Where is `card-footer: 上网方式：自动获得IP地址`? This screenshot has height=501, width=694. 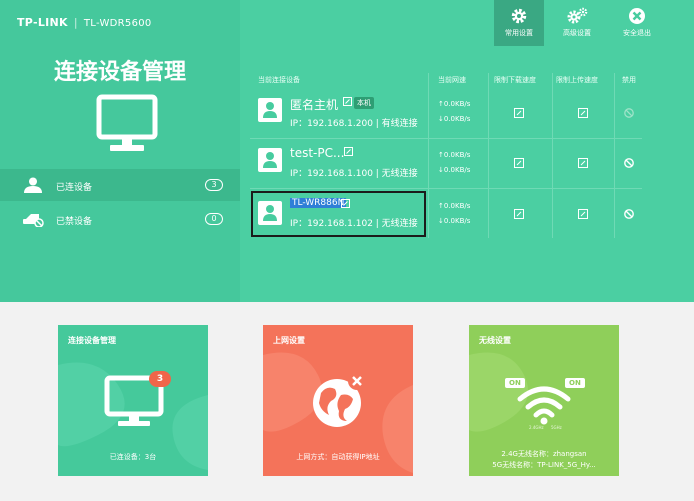
card-footer: 上网方式：自动获得IP地址 is located at coordinates (338, 457).